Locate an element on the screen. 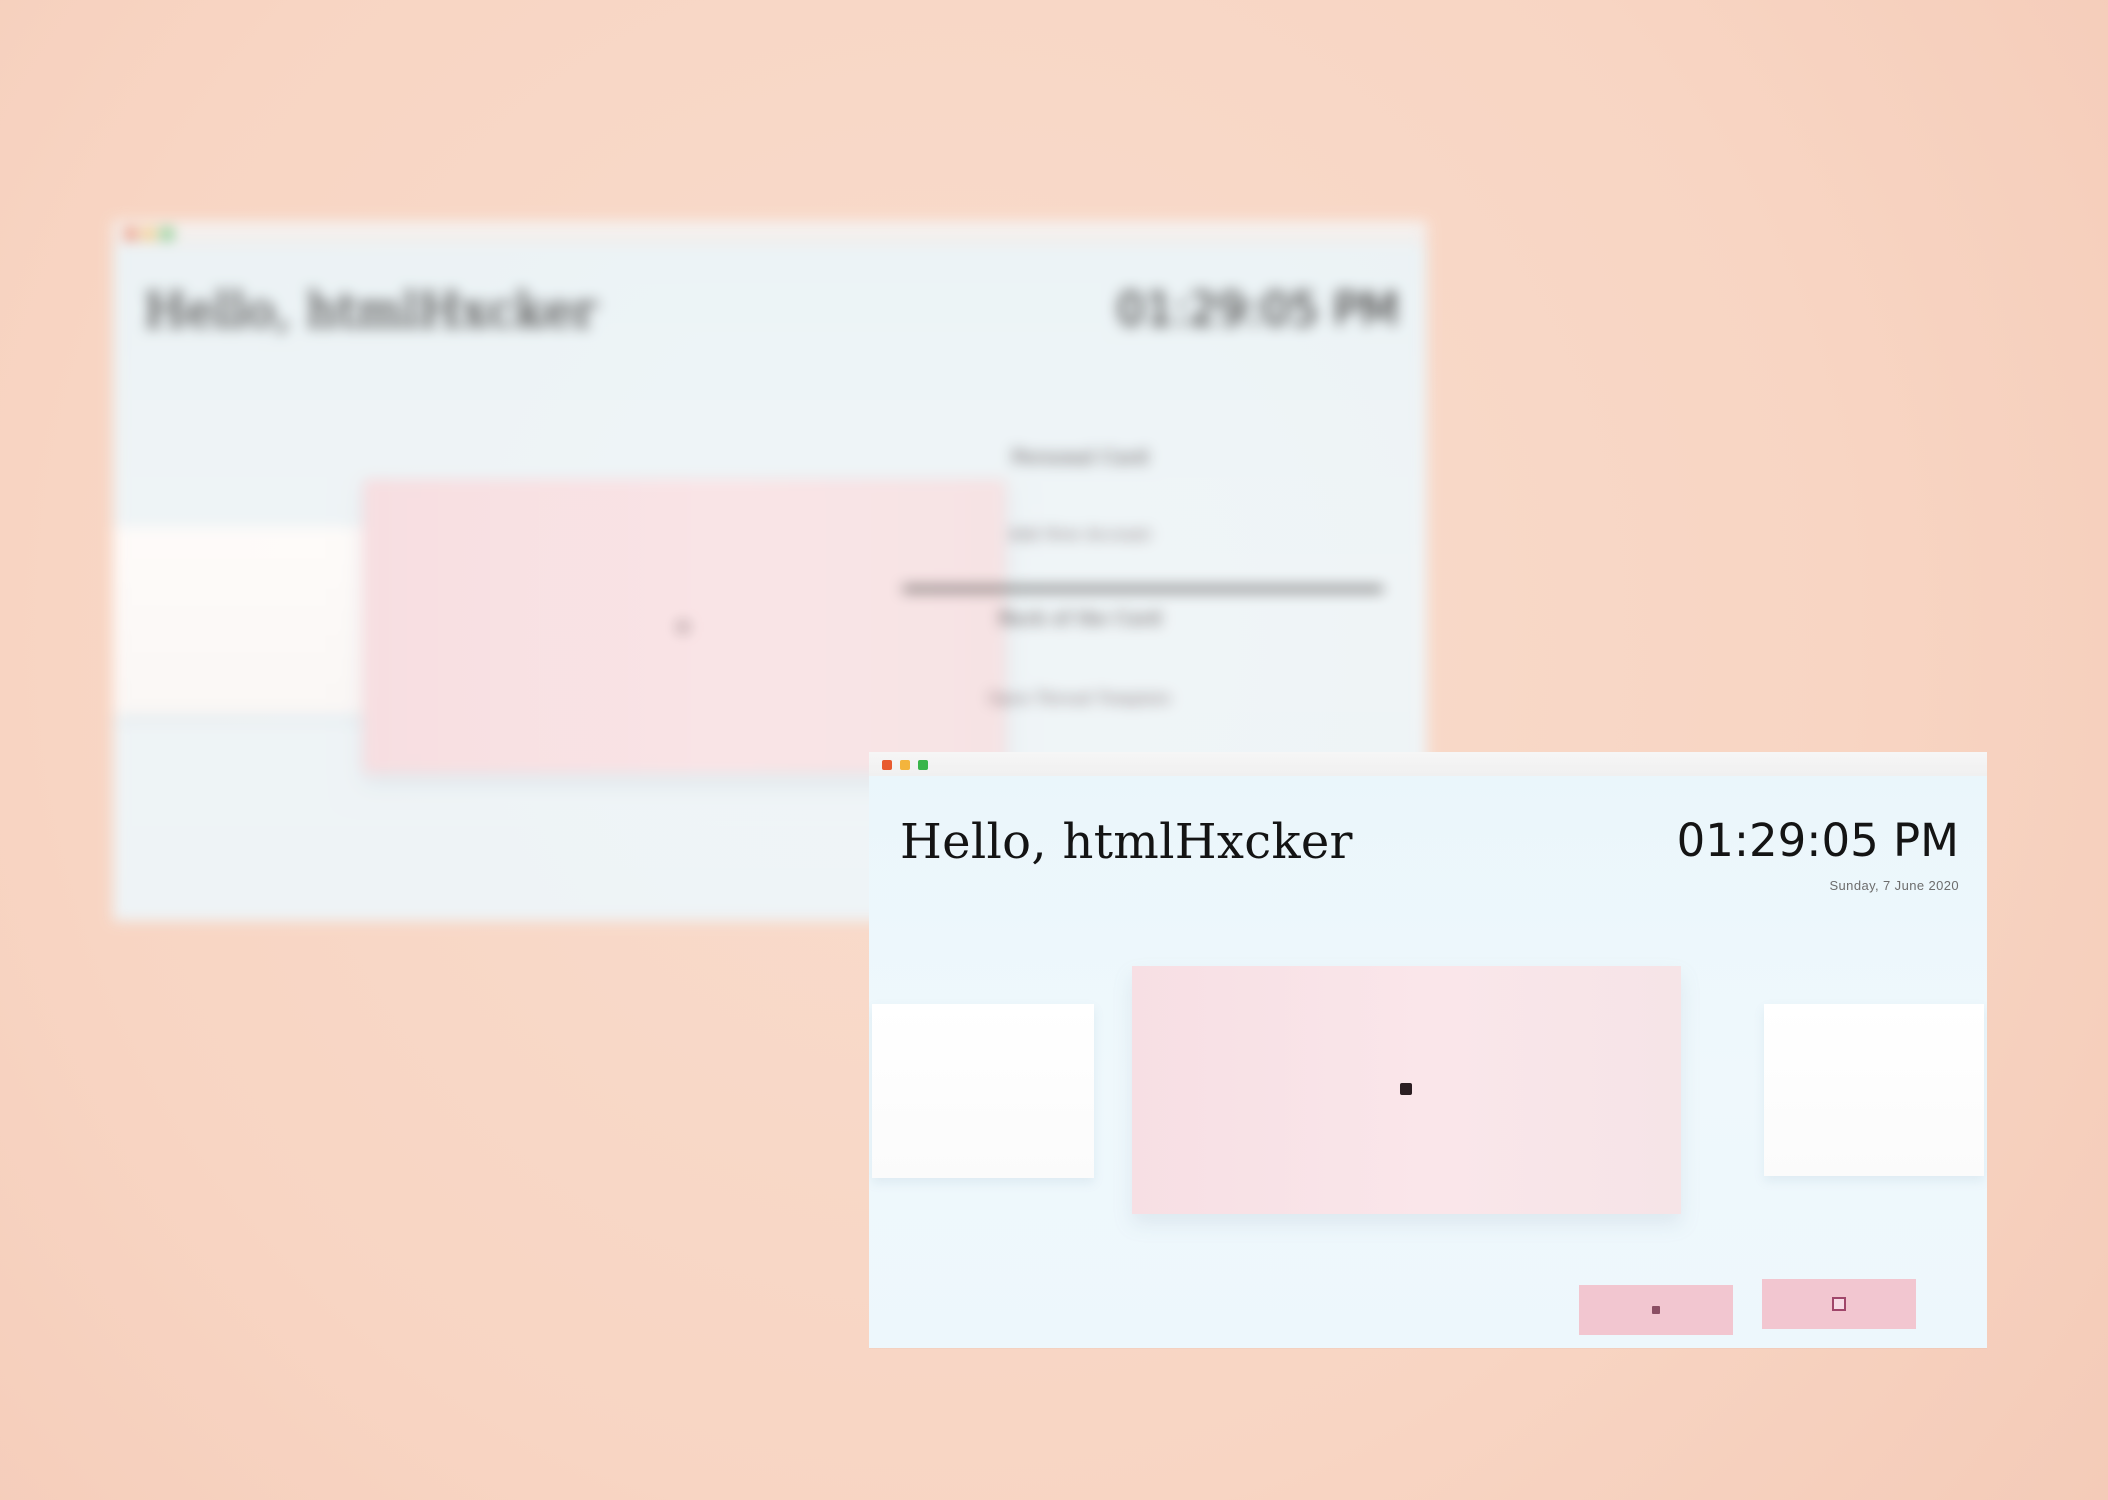  right-preview-card is located at coordinates (1874, 1090).